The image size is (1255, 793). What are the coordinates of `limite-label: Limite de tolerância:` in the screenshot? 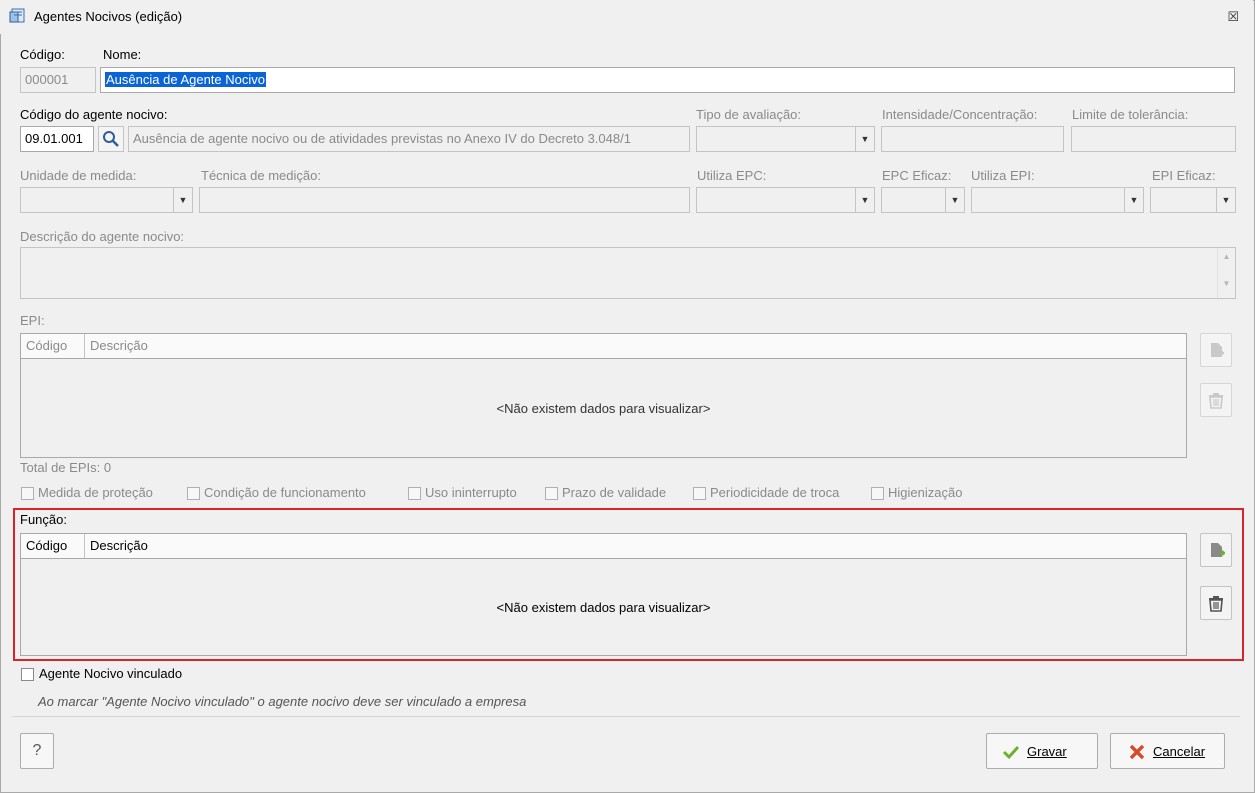 It's located at (1130, 114).